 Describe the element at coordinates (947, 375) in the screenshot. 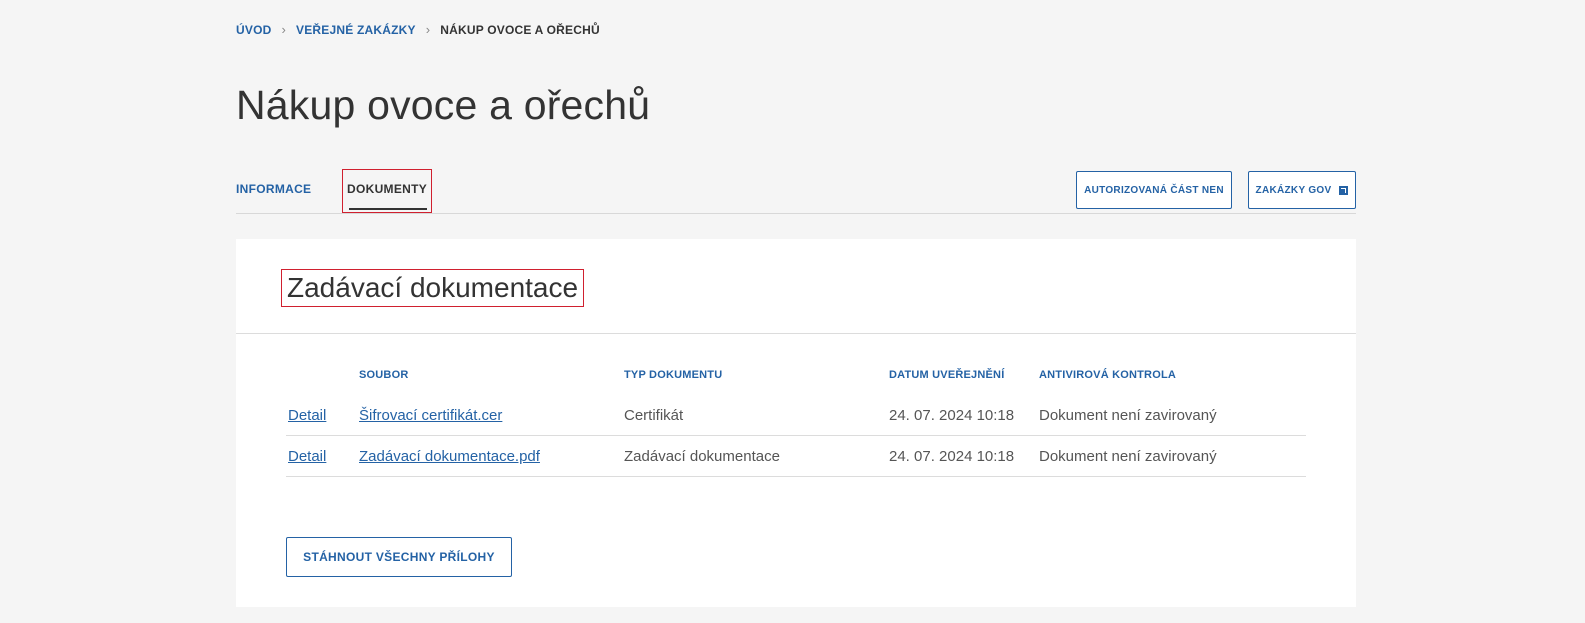

I see `column-header-datum: DATUM UVEŘEJNĚNÍ` at that location.